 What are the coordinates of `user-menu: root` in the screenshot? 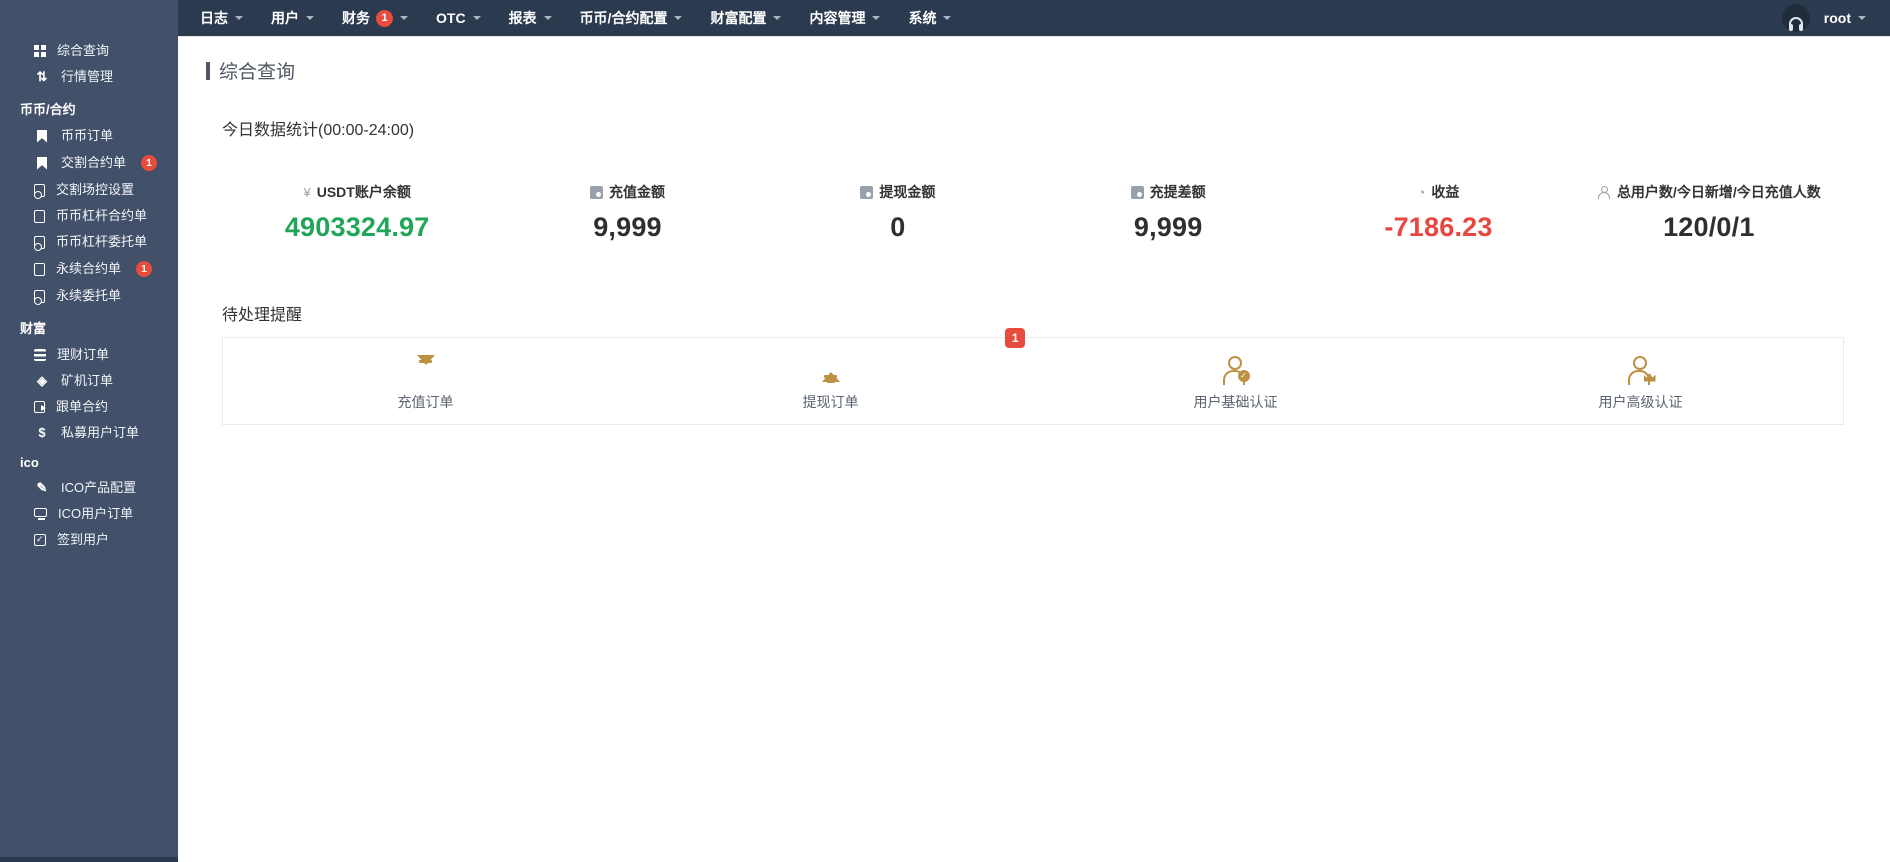 It's located at (1845, 18).